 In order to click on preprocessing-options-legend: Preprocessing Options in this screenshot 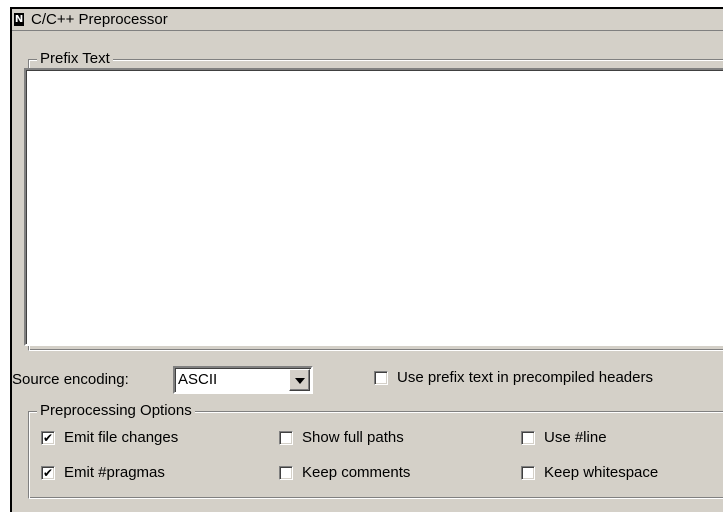, I will do `click(116, 411)`.